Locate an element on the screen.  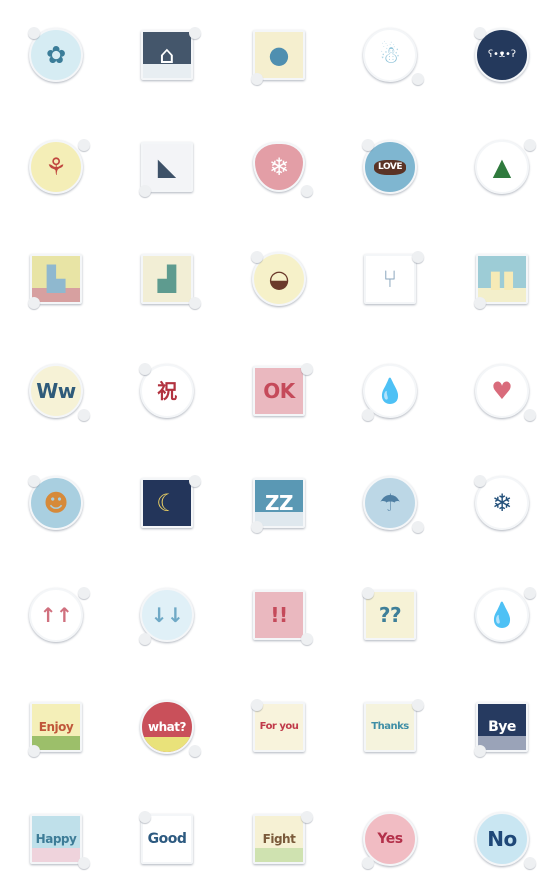
sticker-green-cat-house: ▟ is located at coordinates (167, 279).